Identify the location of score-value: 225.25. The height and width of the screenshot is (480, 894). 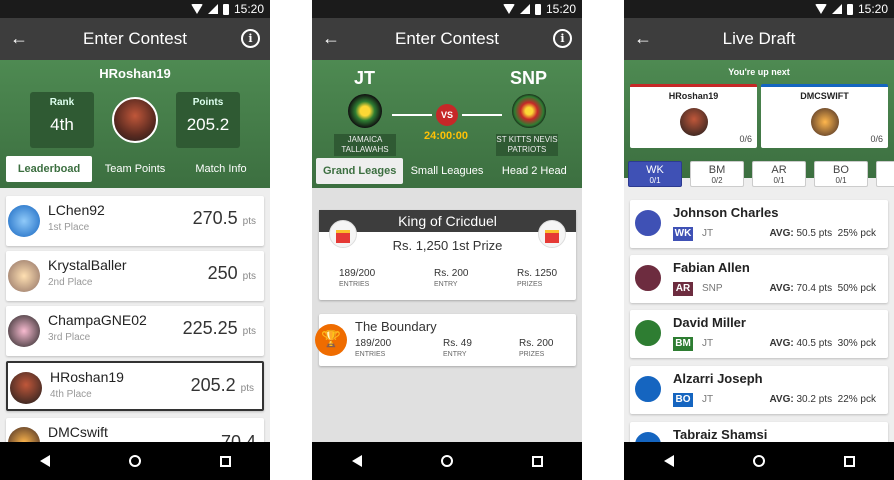
(210, 328).